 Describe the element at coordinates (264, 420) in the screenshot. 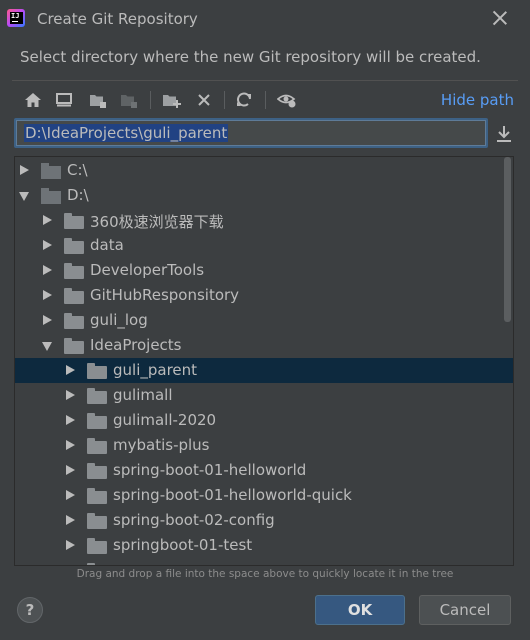

I see `tree-row: gulimall-2020` at that location.